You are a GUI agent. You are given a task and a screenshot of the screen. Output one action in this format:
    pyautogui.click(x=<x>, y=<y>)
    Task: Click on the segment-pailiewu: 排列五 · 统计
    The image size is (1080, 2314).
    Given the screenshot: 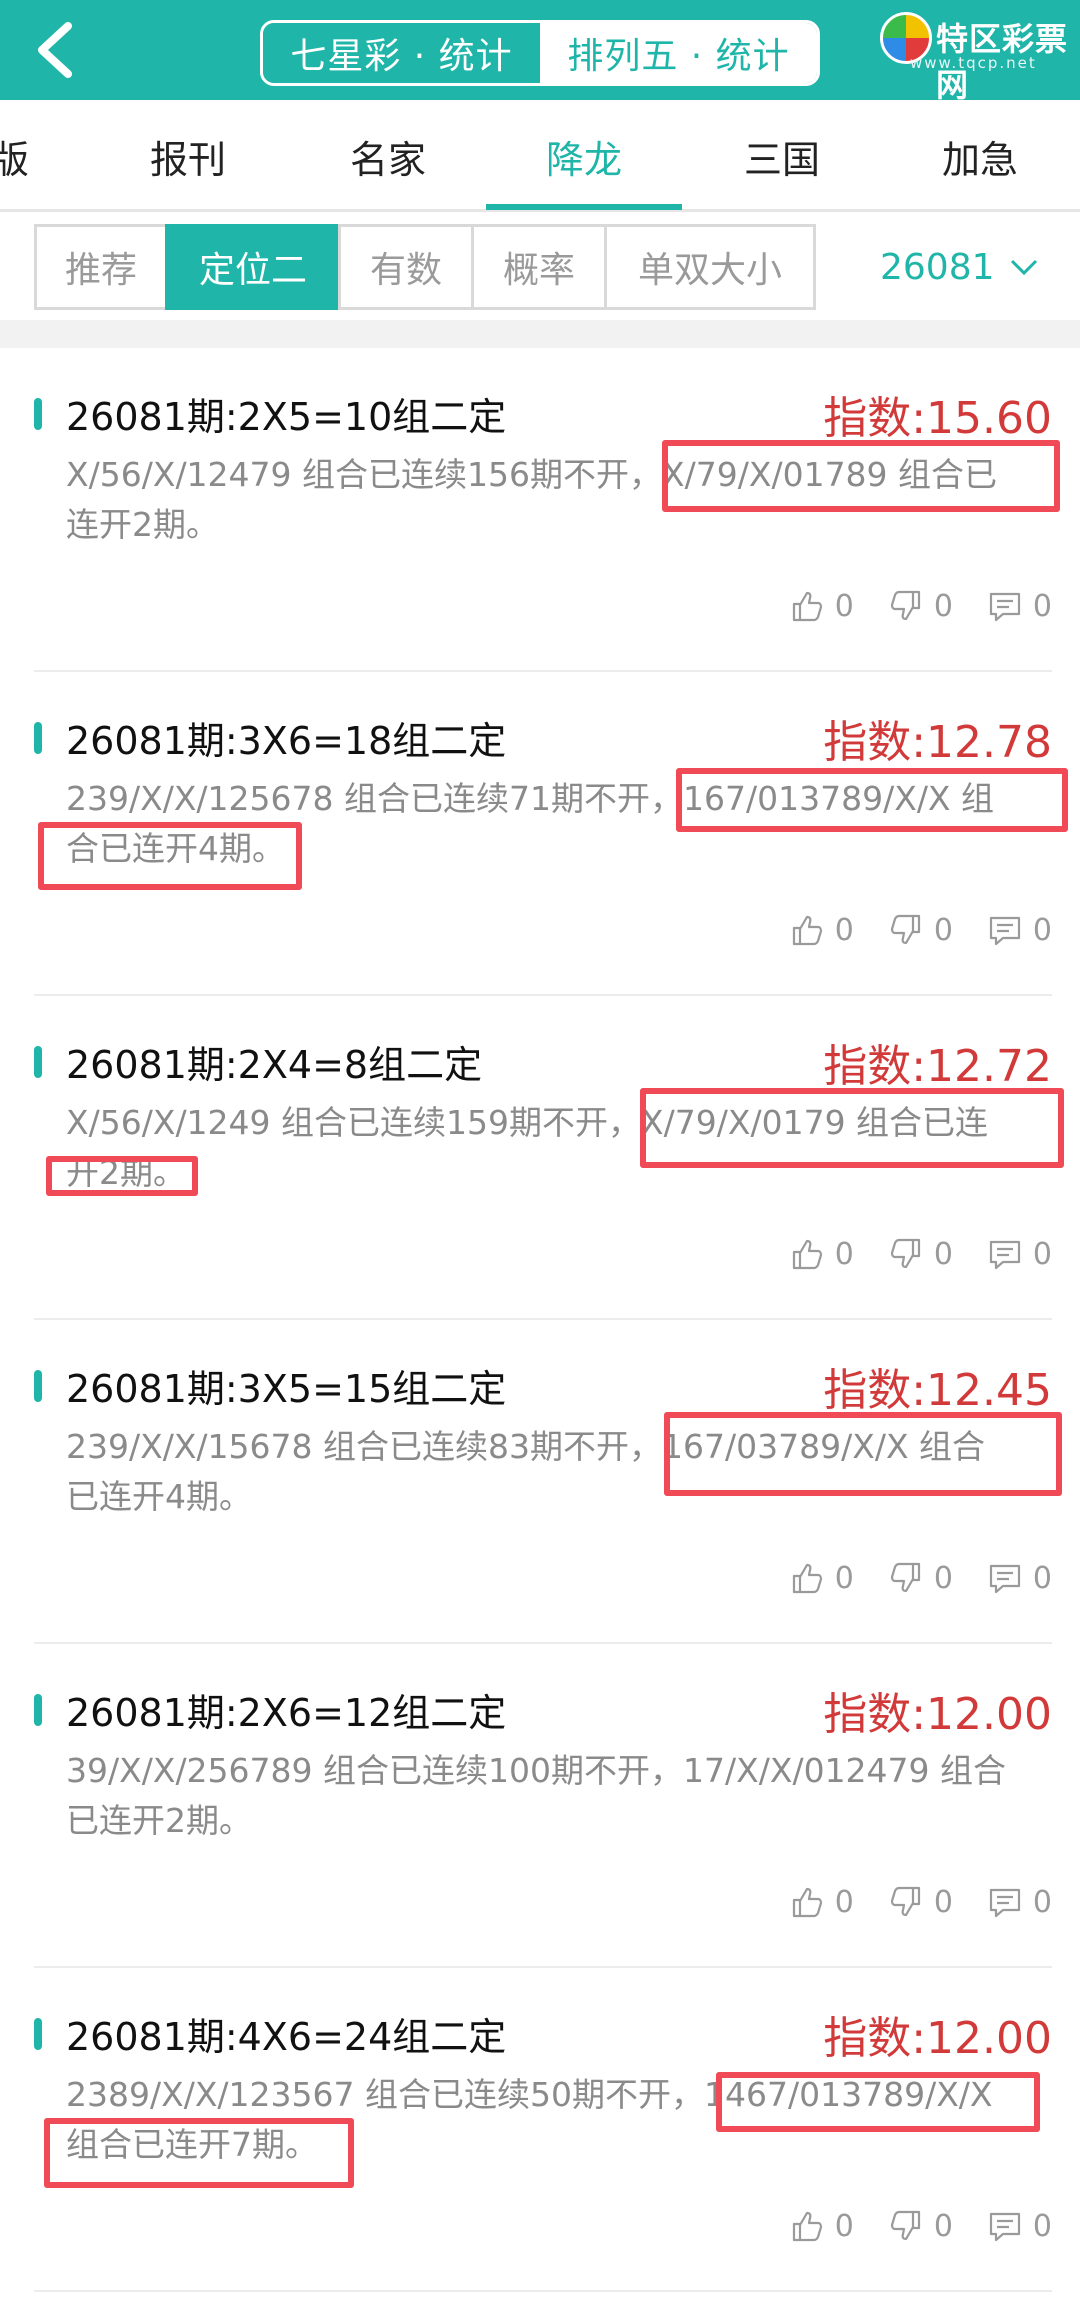 What is the action you would take?
    pyautogui.click(x=678, y=53)
    